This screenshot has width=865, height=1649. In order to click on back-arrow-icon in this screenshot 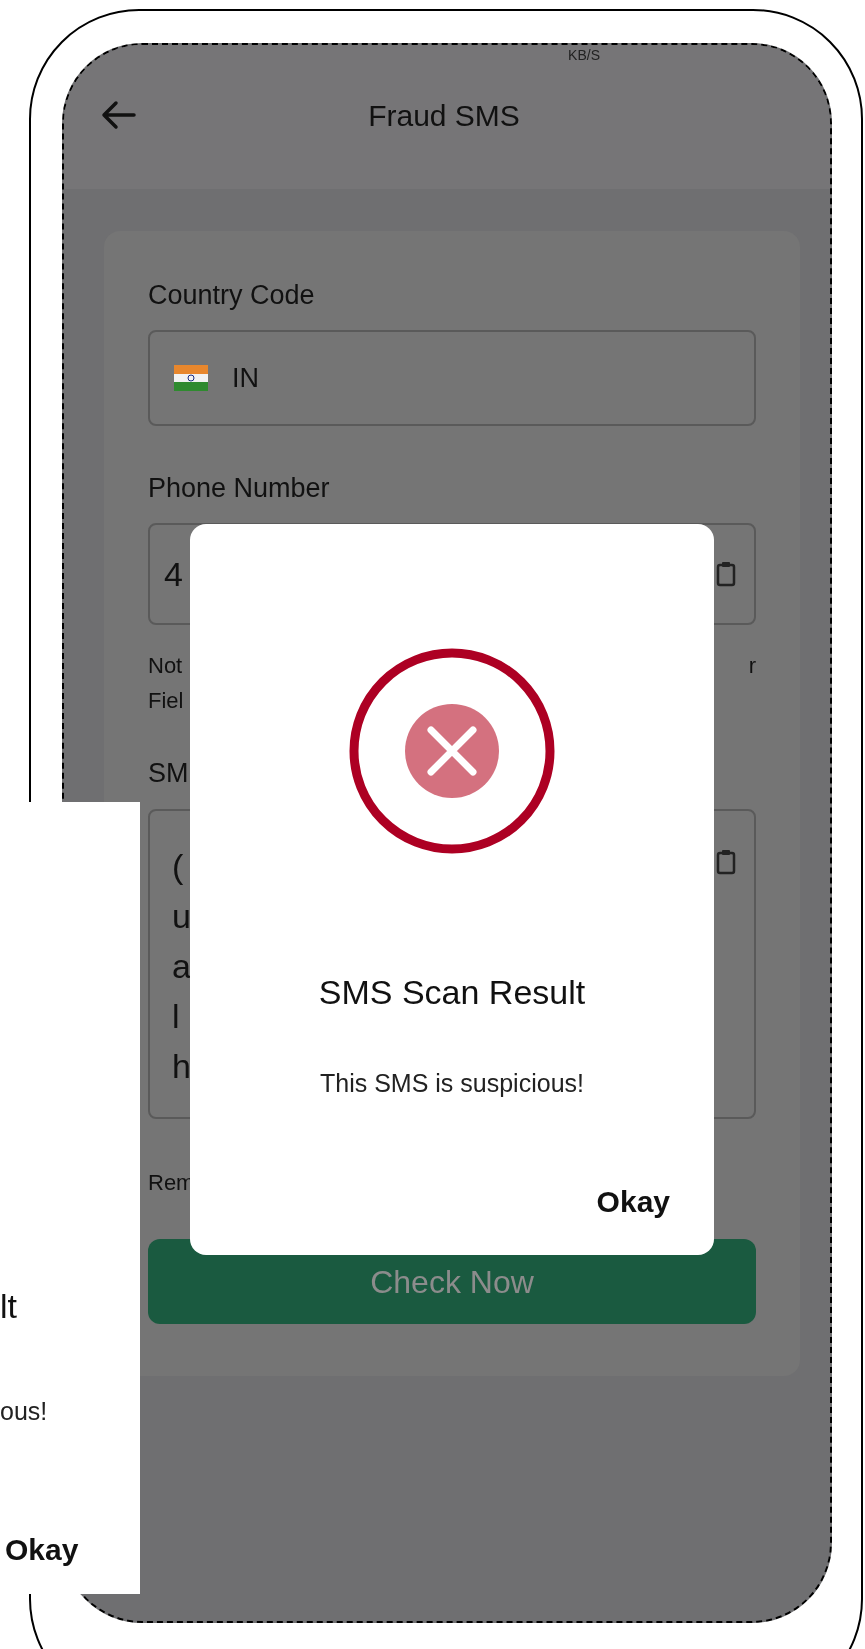, I will do `click(118, 115)`.